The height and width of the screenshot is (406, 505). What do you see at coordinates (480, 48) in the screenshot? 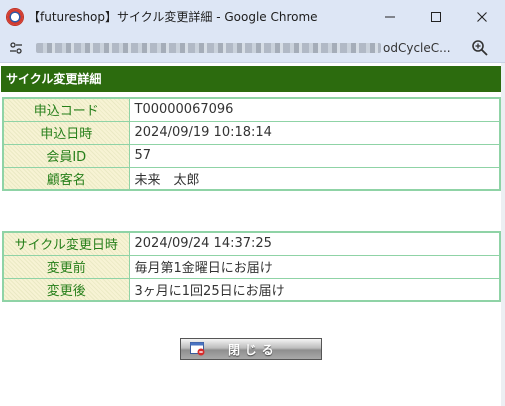
I see `zoom-icon` at bounding box center [480, 48].